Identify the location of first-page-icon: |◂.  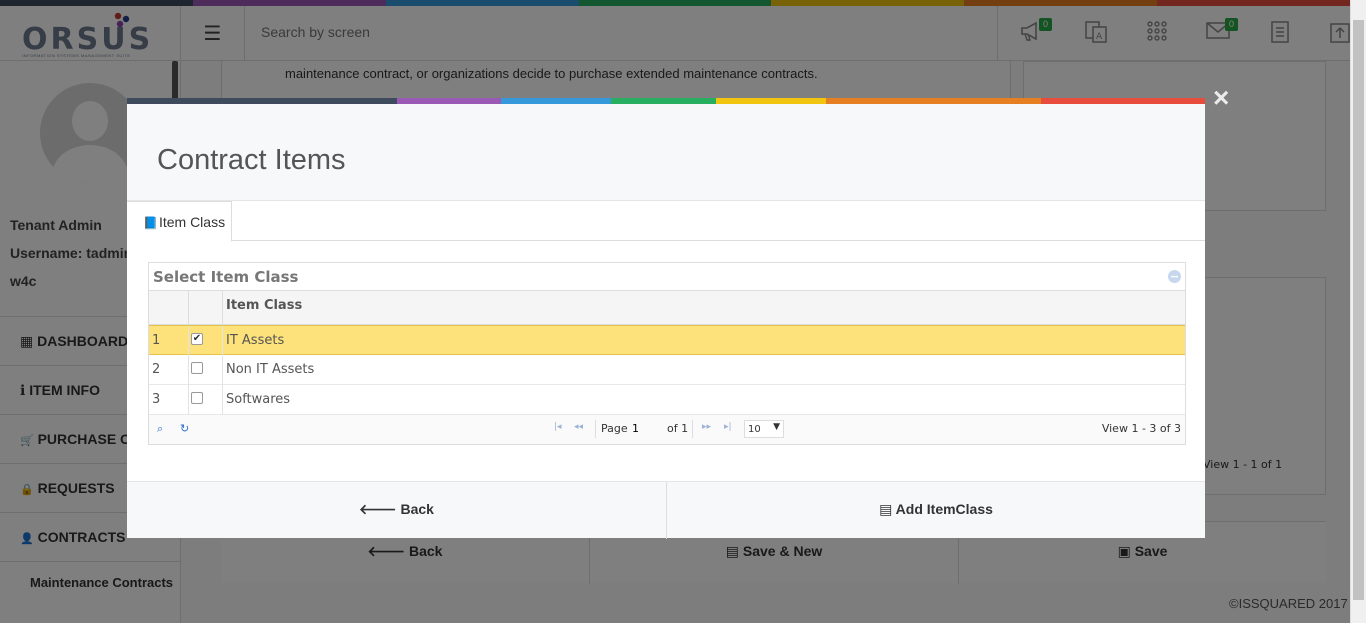
(558, 427).